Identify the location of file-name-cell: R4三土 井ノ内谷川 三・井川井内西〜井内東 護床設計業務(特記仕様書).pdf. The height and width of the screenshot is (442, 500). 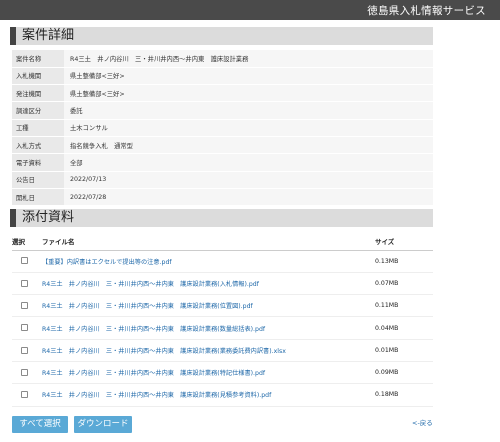
(207, 373).